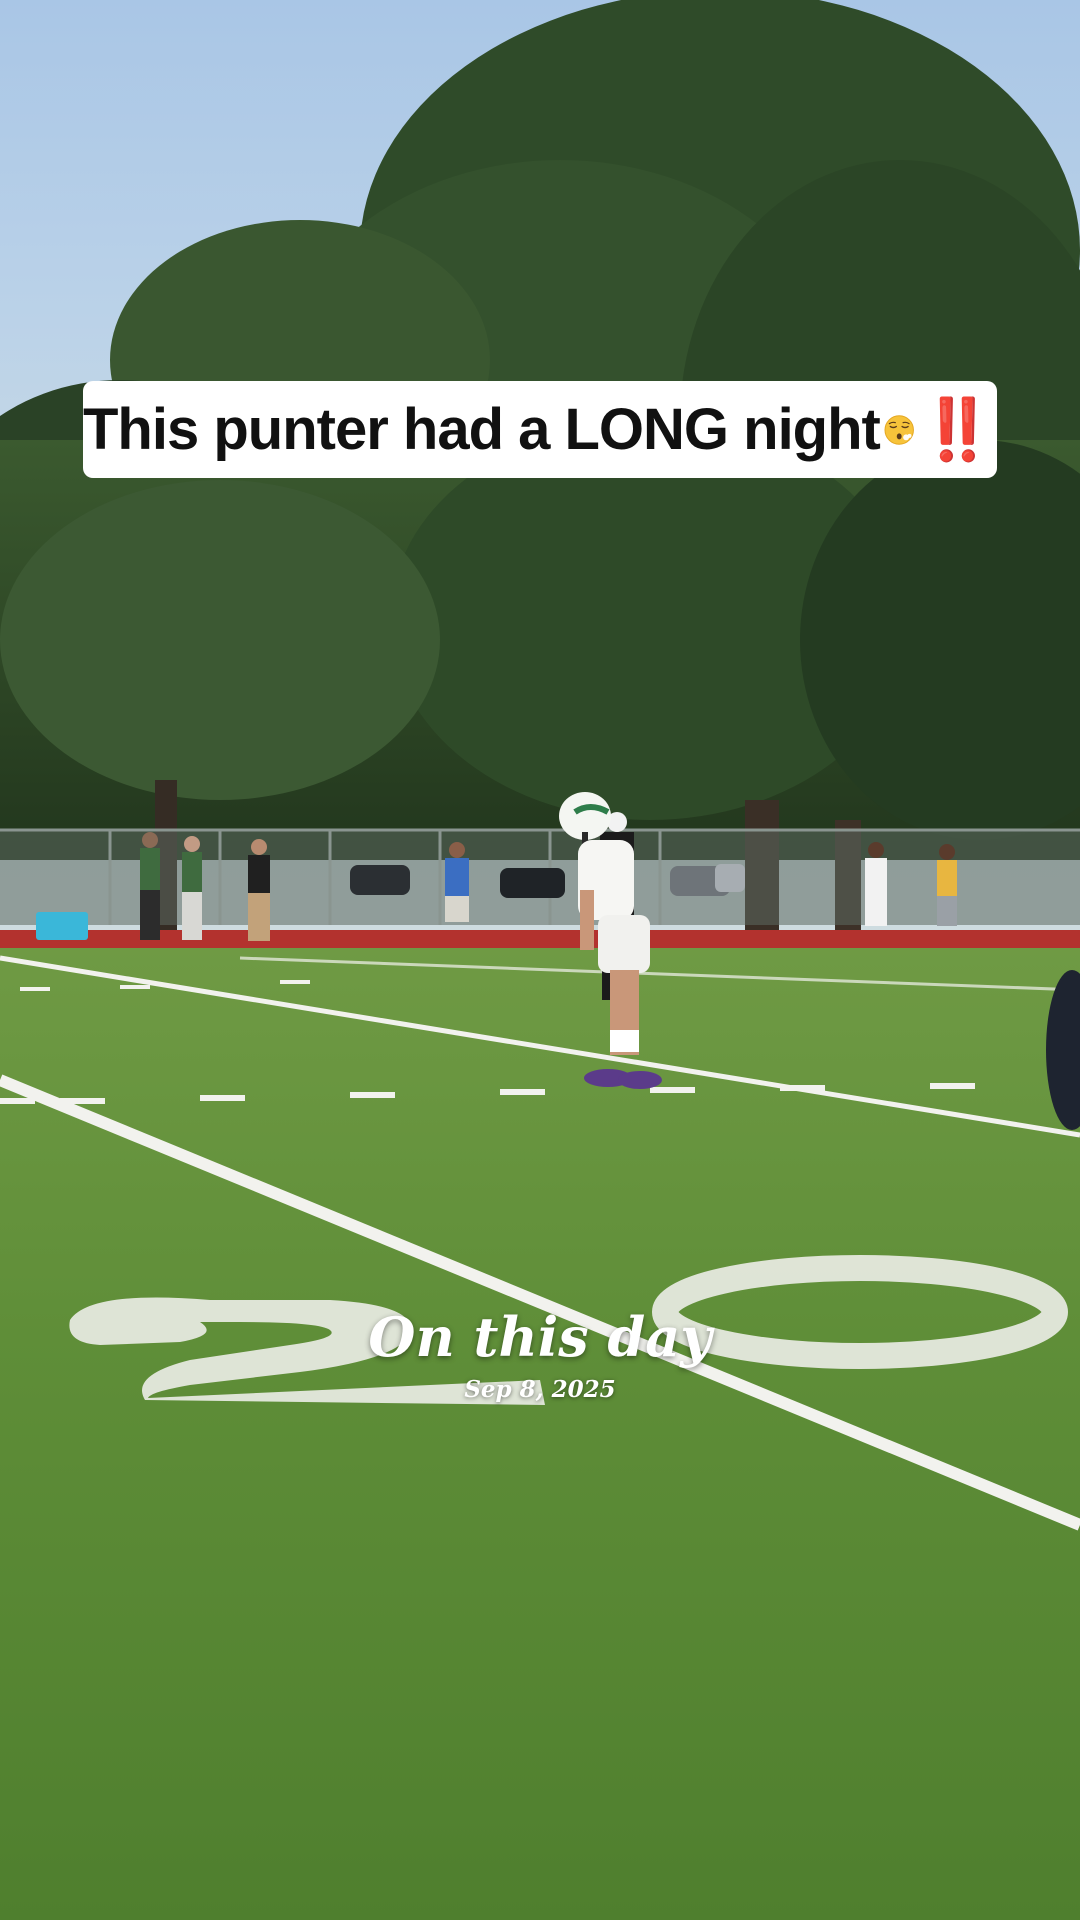 This screenshot has height=1920, width=1080. Describe the element at coordinates (482, 429) in the screenshot. I see `caption-text: This punter had a LONG night` at that location.